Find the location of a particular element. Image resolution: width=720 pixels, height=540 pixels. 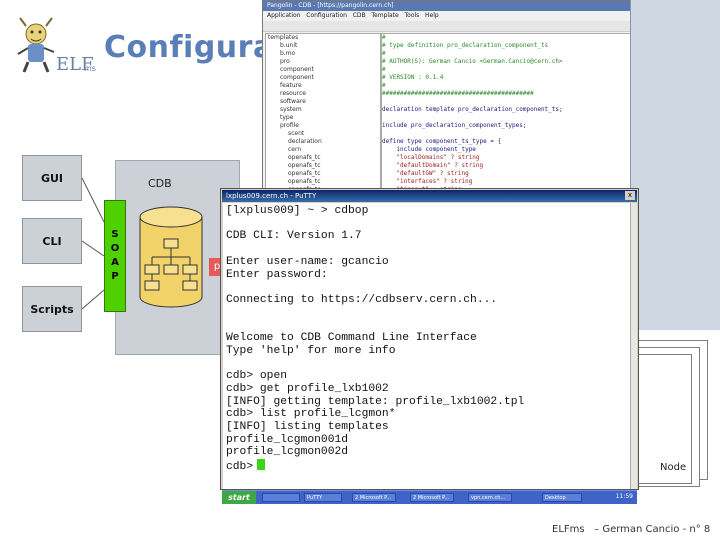

node-label: Node is located at coordinates (673, 467).